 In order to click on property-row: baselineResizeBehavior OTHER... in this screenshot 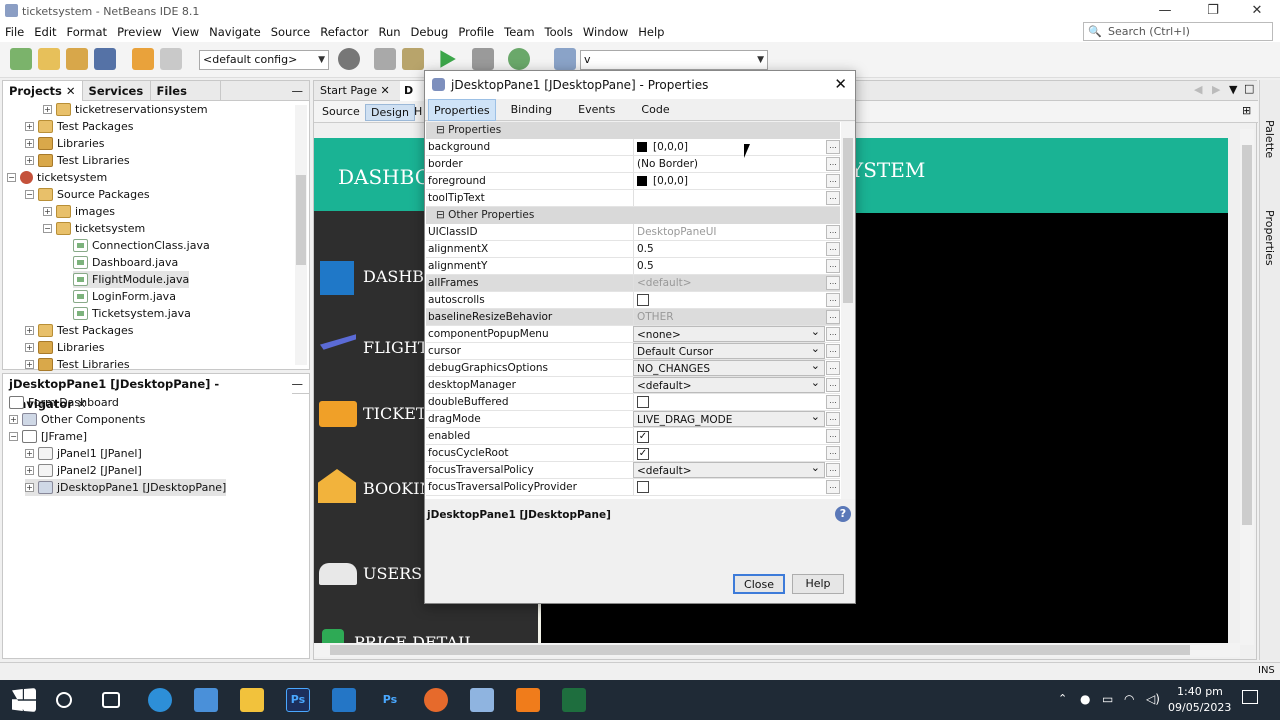, I will do `click(633, 317)`.